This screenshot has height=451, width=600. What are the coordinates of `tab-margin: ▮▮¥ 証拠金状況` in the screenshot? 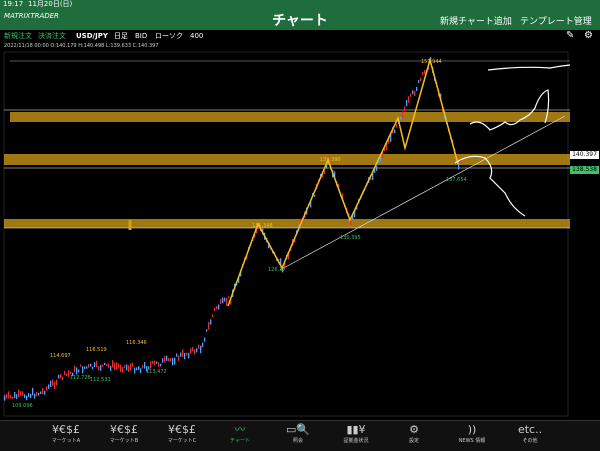 It's located at (356, 433).